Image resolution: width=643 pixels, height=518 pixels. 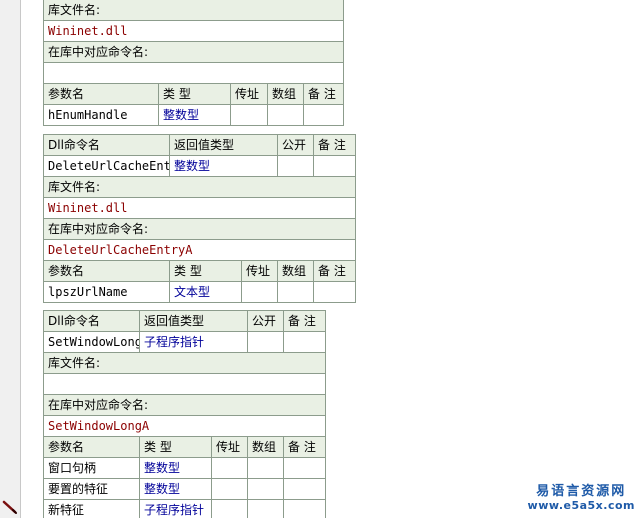 What do you see at coordinates (10, 259) in the screenshot?
I see `editor-left-gutter` at bounding box center [10, 259].